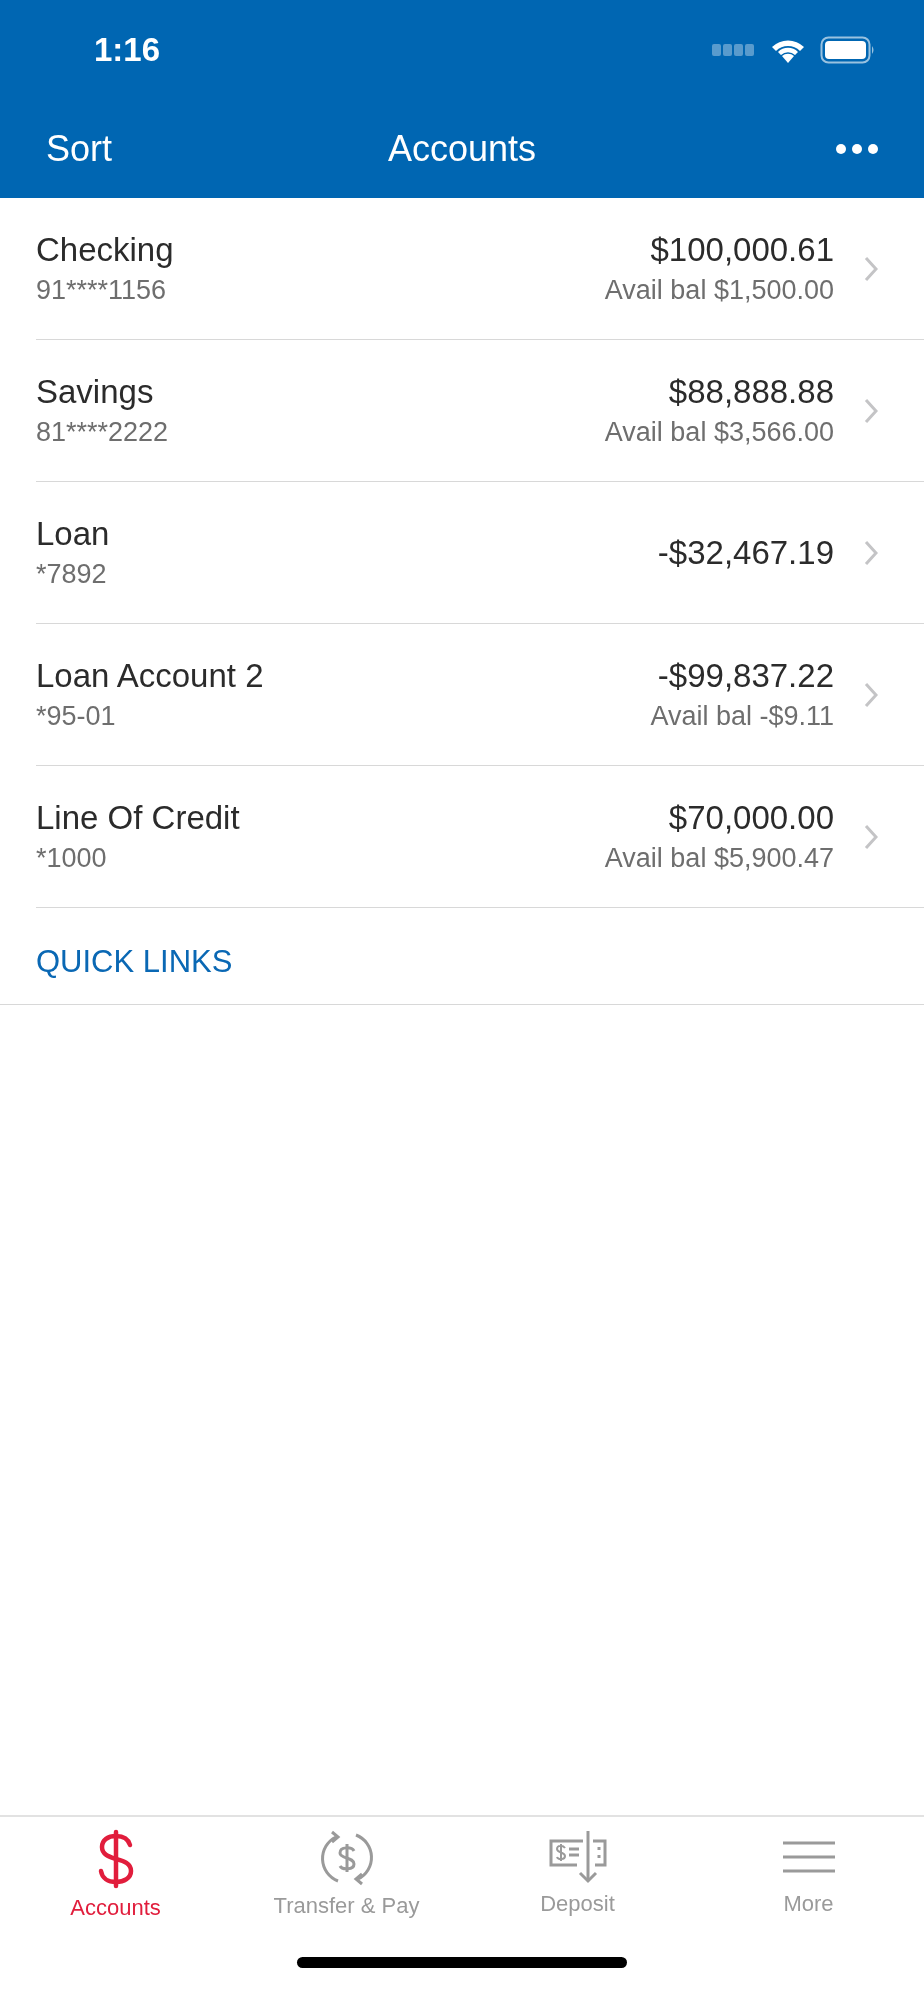  What do you see at coordinates (848, 50) in the screenshot?
I see `battery-icon` at bounding box center [848, 50].